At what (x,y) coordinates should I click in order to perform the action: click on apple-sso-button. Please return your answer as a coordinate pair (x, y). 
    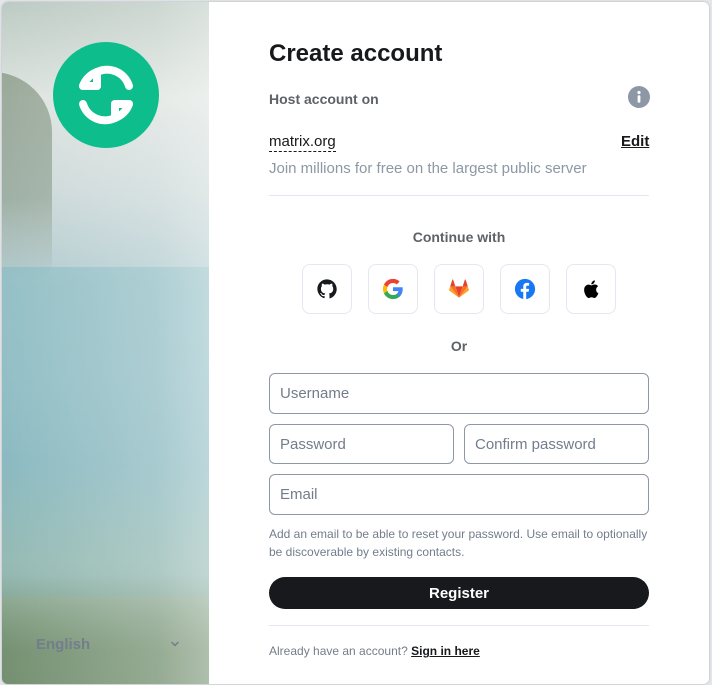
    Looking at the image, I should click on (591, 289).